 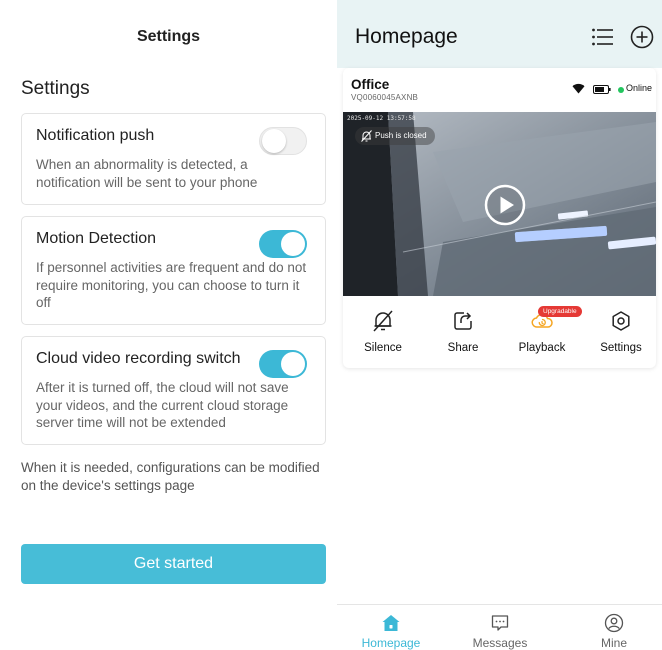 What do you see at coordinates (383, 348) in the screenshot?
I see `silence-label: Silence` at bounding box center [383, 348].